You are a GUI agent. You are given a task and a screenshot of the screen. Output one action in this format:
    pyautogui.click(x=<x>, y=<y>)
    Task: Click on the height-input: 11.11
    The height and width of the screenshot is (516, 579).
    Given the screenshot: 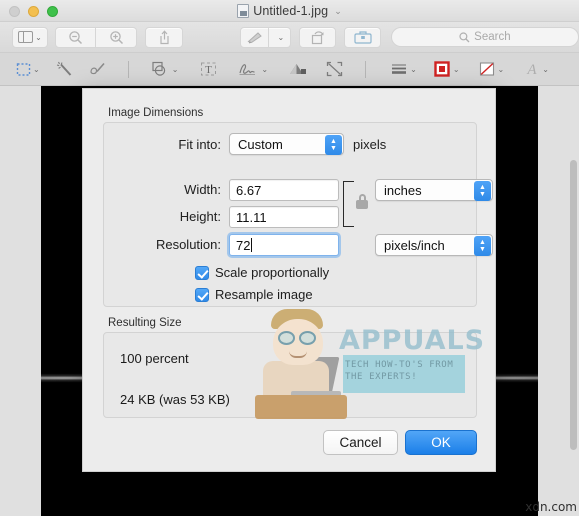 What is the action you would take?
    pyautogui.click(x=284, y=217)
    